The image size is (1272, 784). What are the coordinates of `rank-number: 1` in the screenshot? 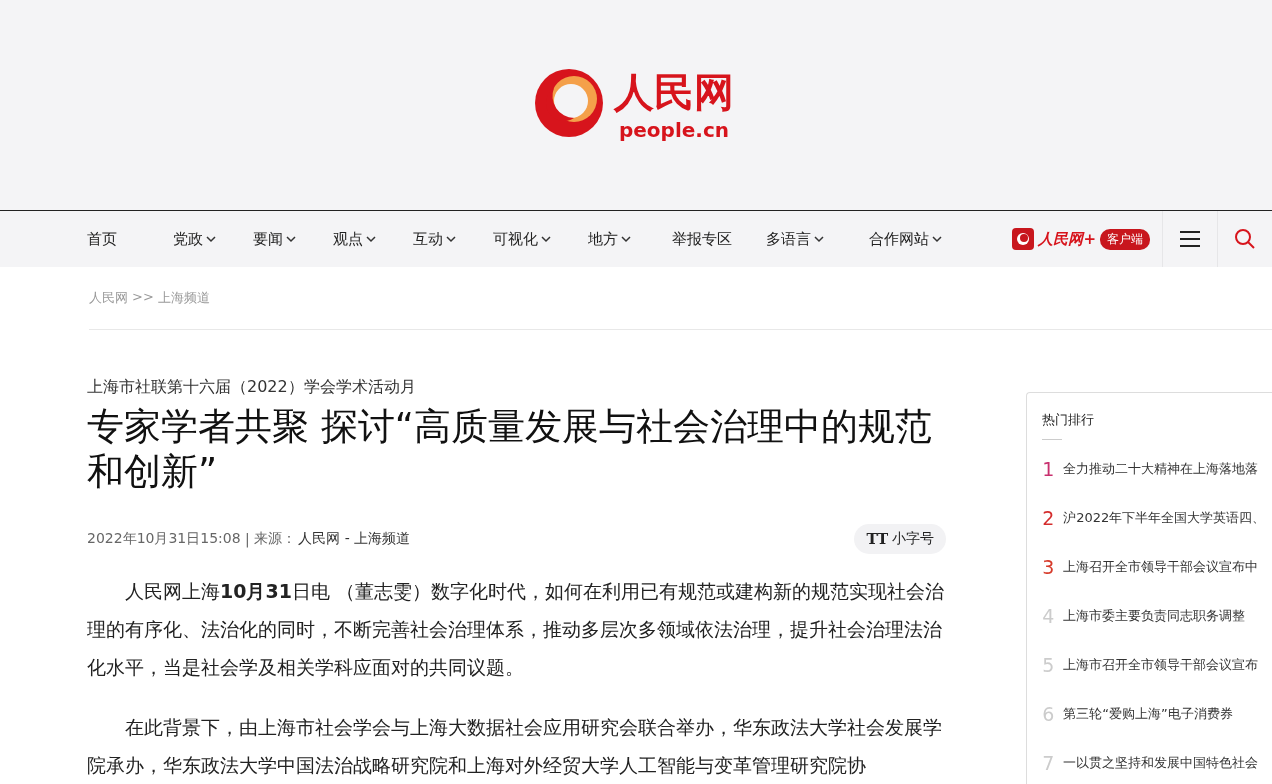 It's located at (1049, 468).